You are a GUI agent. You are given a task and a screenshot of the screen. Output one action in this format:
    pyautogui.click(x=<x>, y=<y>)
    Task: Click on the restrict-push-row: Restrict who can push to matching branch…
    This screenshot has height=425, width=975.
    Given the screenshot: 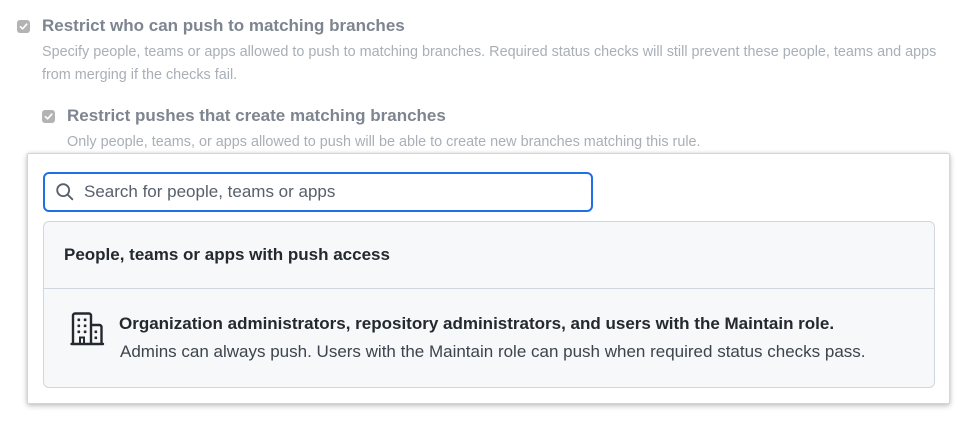 What is the action you would take?
    pyautogui.click(x=482, y=26)
    